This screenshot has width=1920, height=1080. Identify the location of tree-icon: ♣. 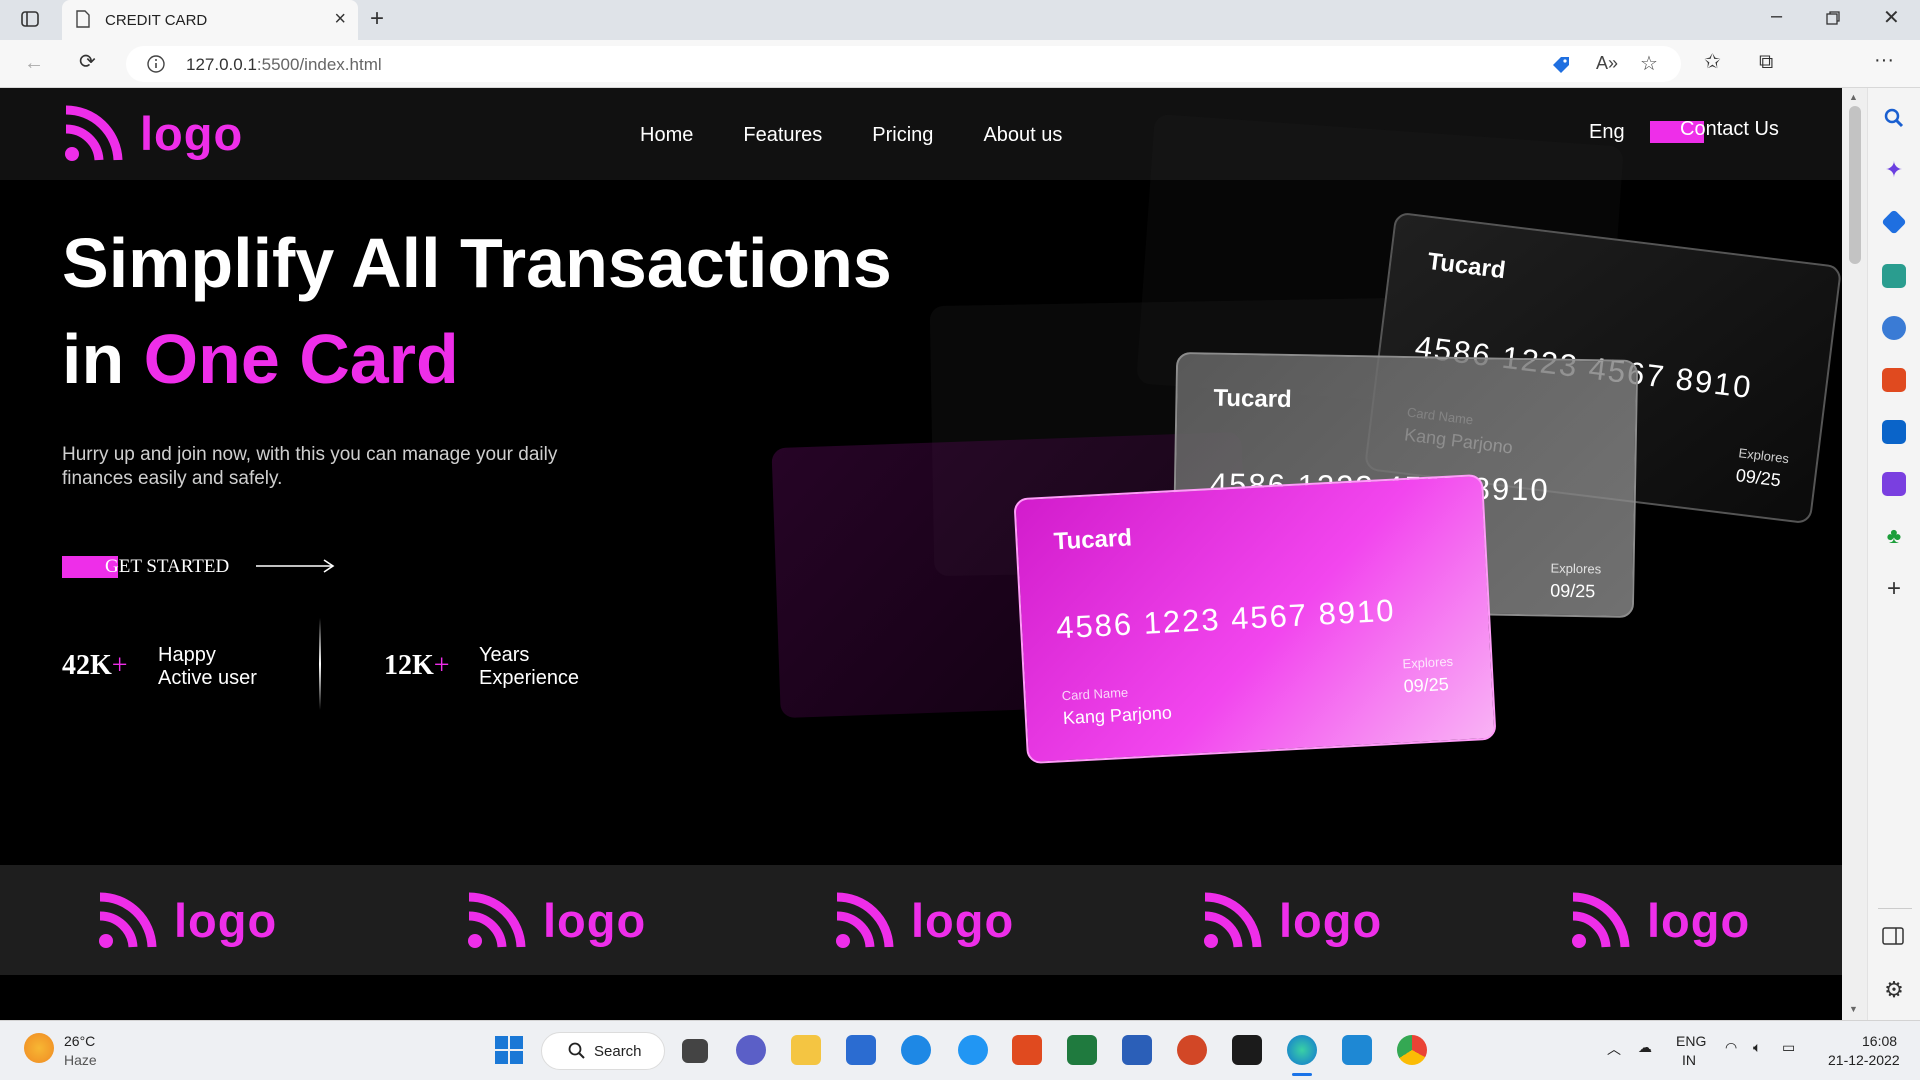
(1894, 536).